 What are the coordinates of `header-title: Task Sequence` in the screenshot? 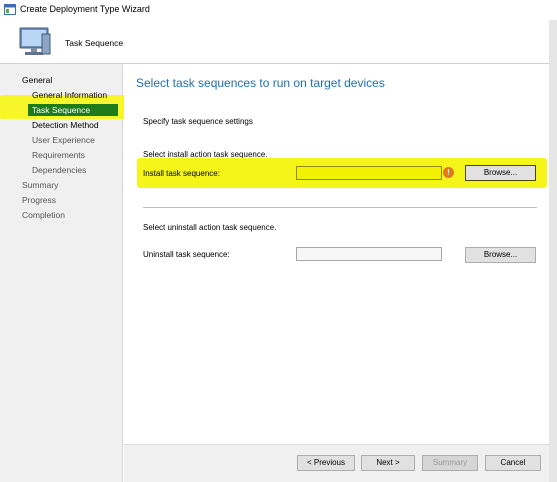 It's located at (94, 43).